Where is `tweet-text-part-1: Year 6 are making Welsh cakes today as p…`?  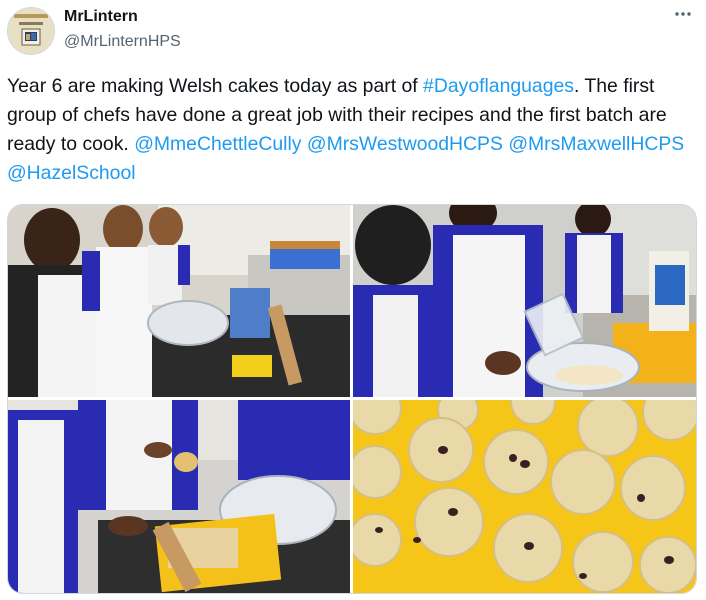 tweet-text-part-1: Year 6 are making Welsh cakes today as p… is located at coordinates (215, 86).